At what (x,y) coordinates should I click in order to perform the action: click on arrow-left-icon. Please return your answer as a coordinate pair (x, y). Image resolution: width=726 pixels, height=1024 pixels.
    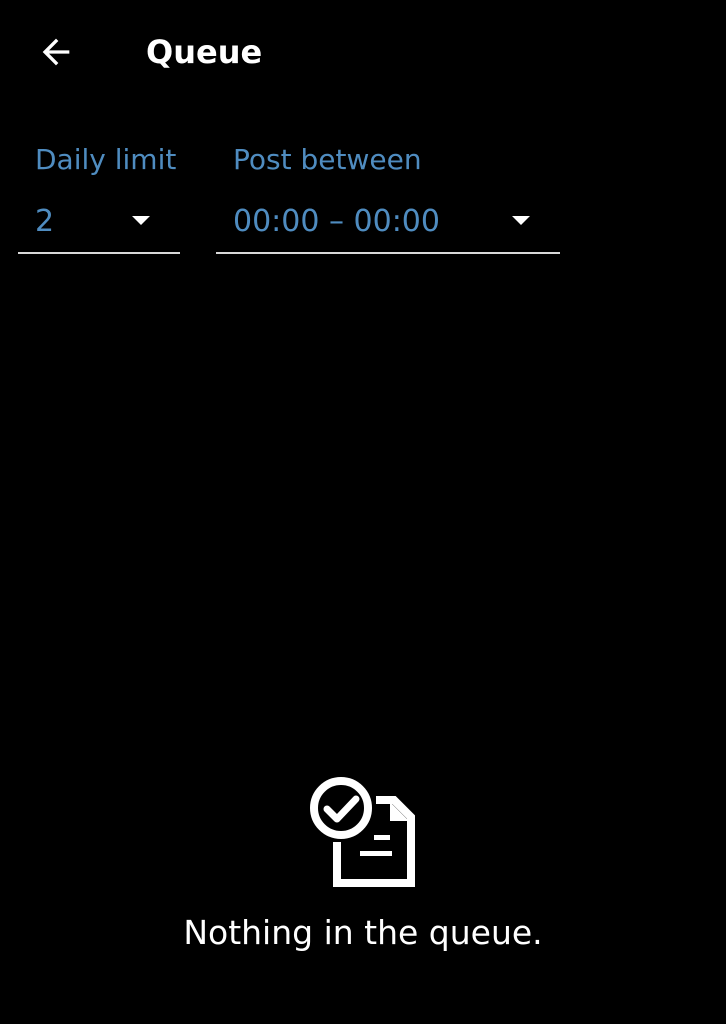
    Looking at the image, I should click on (56, 52).